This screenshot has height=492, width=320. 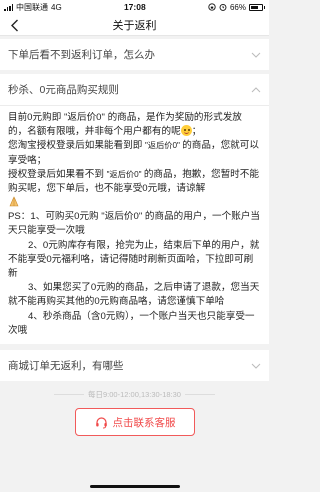 I want to click on status-bar: 中国联通 4G 17:08 66%, so click(x=134, y=7).